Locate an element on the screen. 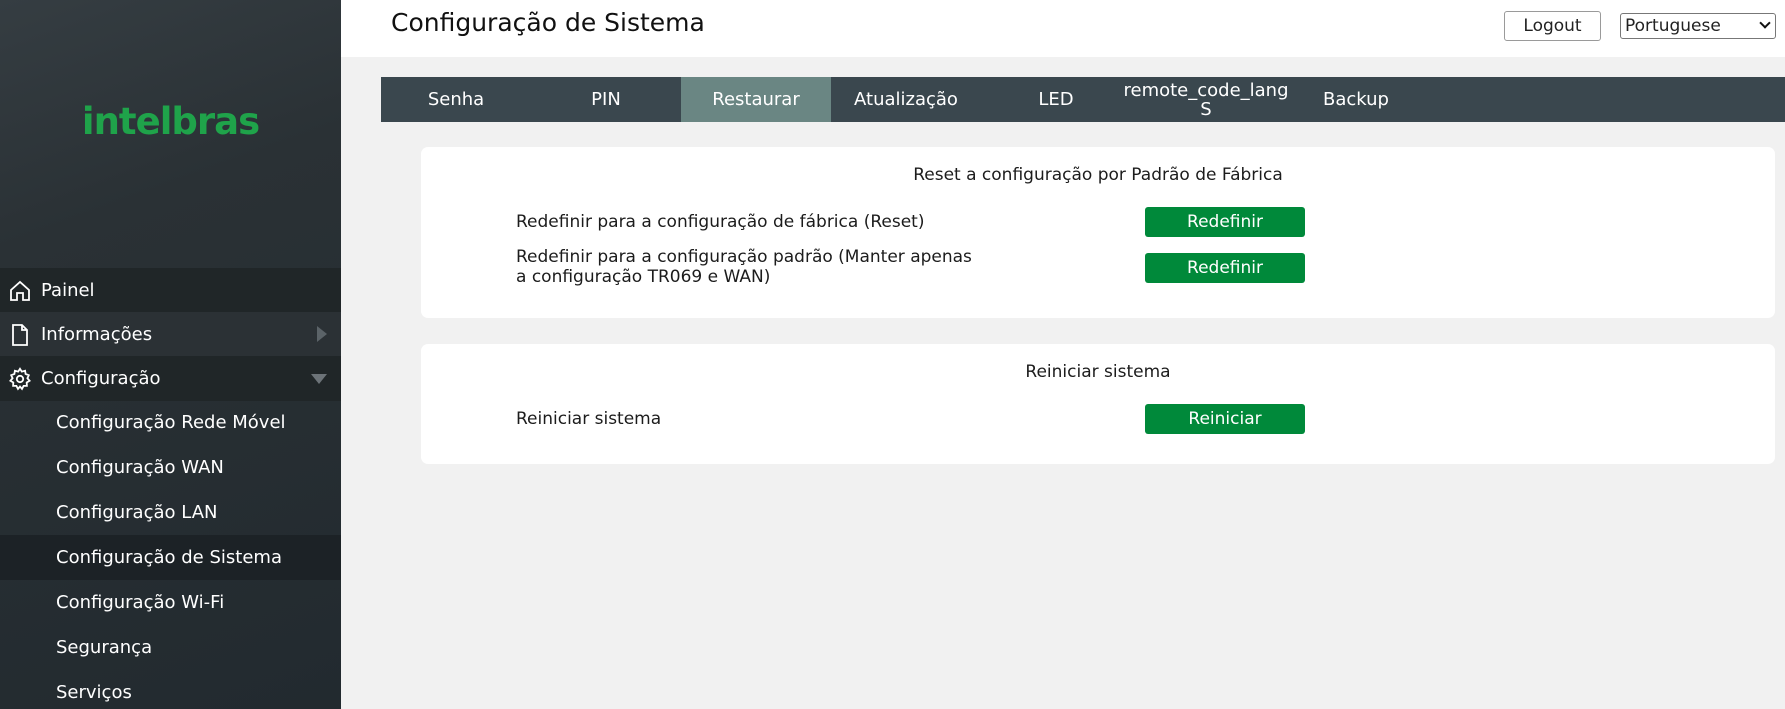 Image resolution: width=1785 pixels, height=709 pixels. sidebar-subitem-lan: Configuração LAN is located at coordinates (170, 512).